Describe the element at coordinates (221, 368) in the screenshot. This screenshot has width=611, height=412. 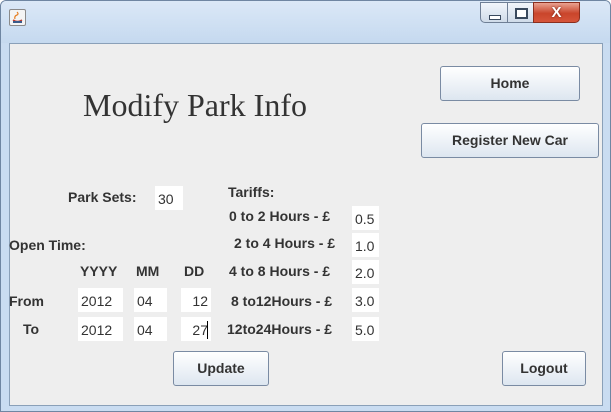
I see `update-button: Update` at that location.